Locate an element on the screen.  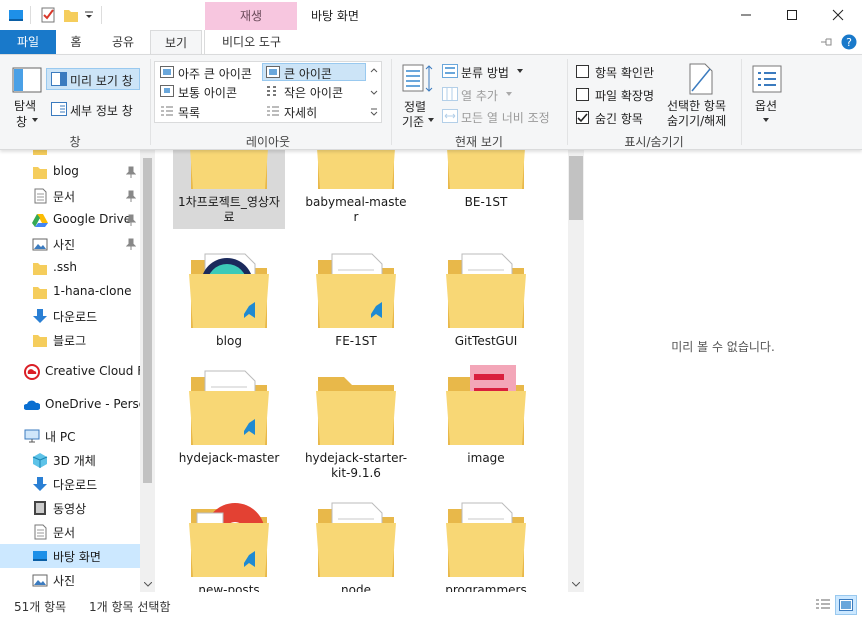
sort-by-icon is located at coordinates (418, 79).